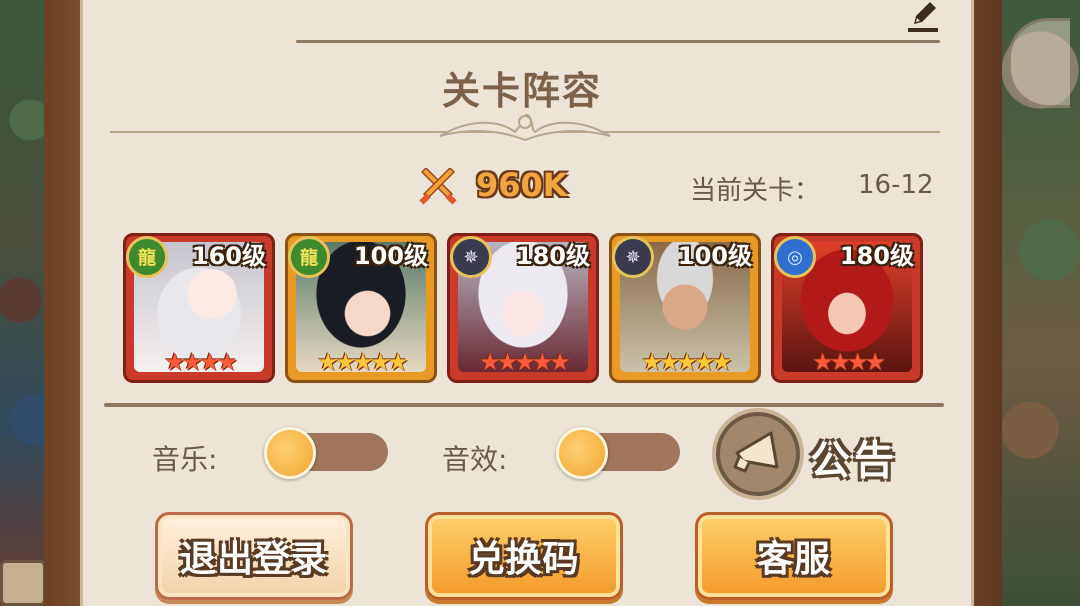  Describe the element at coordinates (847, 308) in the screenshot. I see `hero-card: ◎ 180级 ★★★★` at that location.